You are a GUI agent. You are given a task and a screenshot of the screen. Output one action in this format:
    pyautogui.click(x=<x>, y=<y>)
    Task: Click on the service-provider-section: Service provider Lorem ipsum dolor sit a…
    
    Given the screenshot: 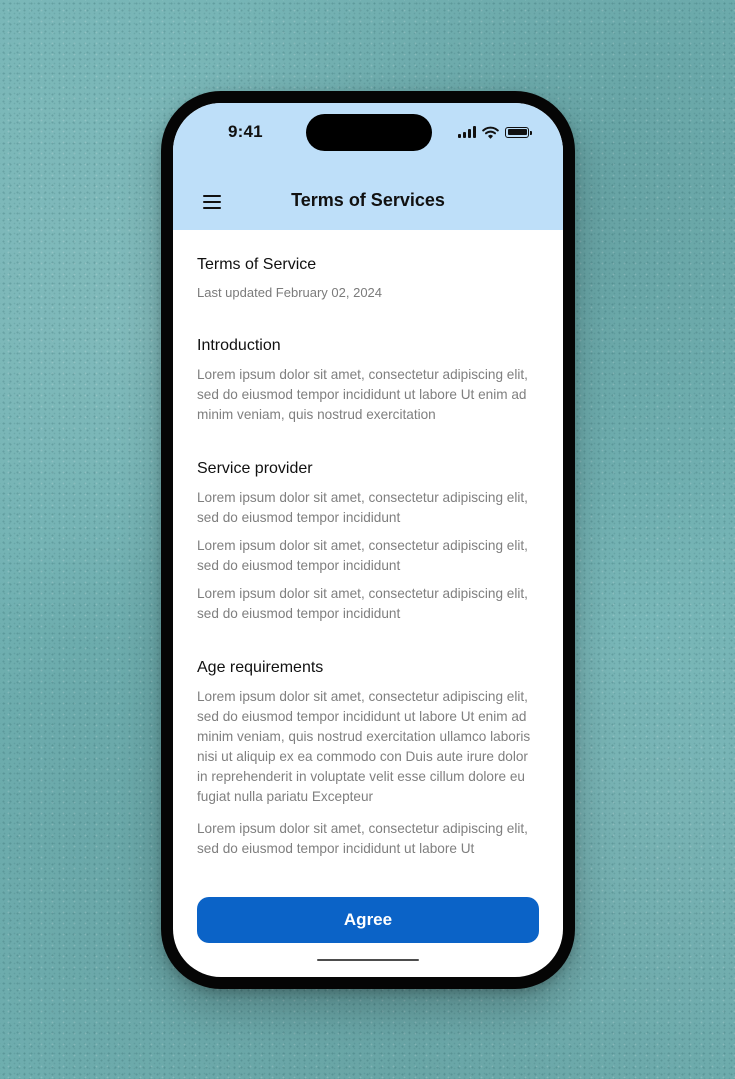 What is the action you would take?
    pyautogui.click(x=368, y=541)
    